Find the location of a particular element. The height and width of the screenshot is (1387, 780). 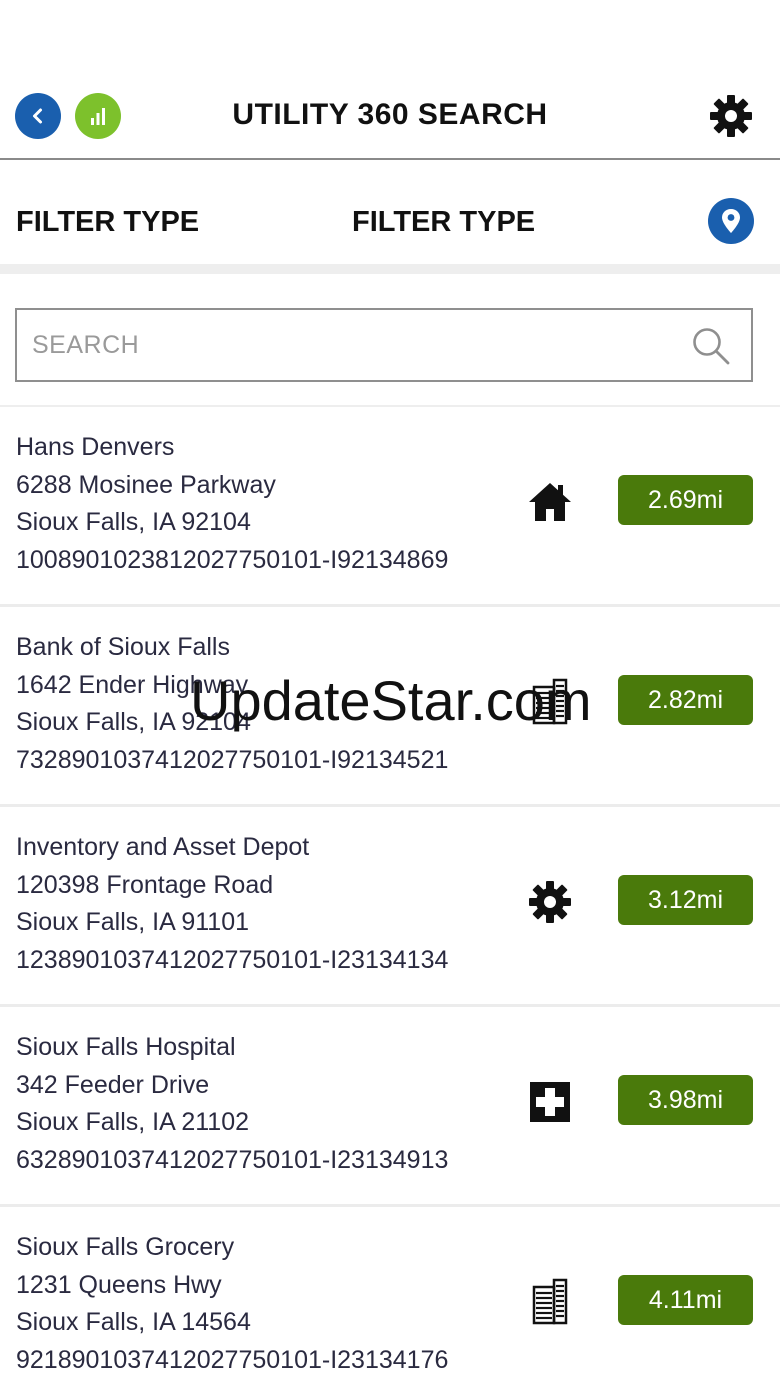

result-name: Sioux Falls Hospital is located at coordinates (126, 1047).